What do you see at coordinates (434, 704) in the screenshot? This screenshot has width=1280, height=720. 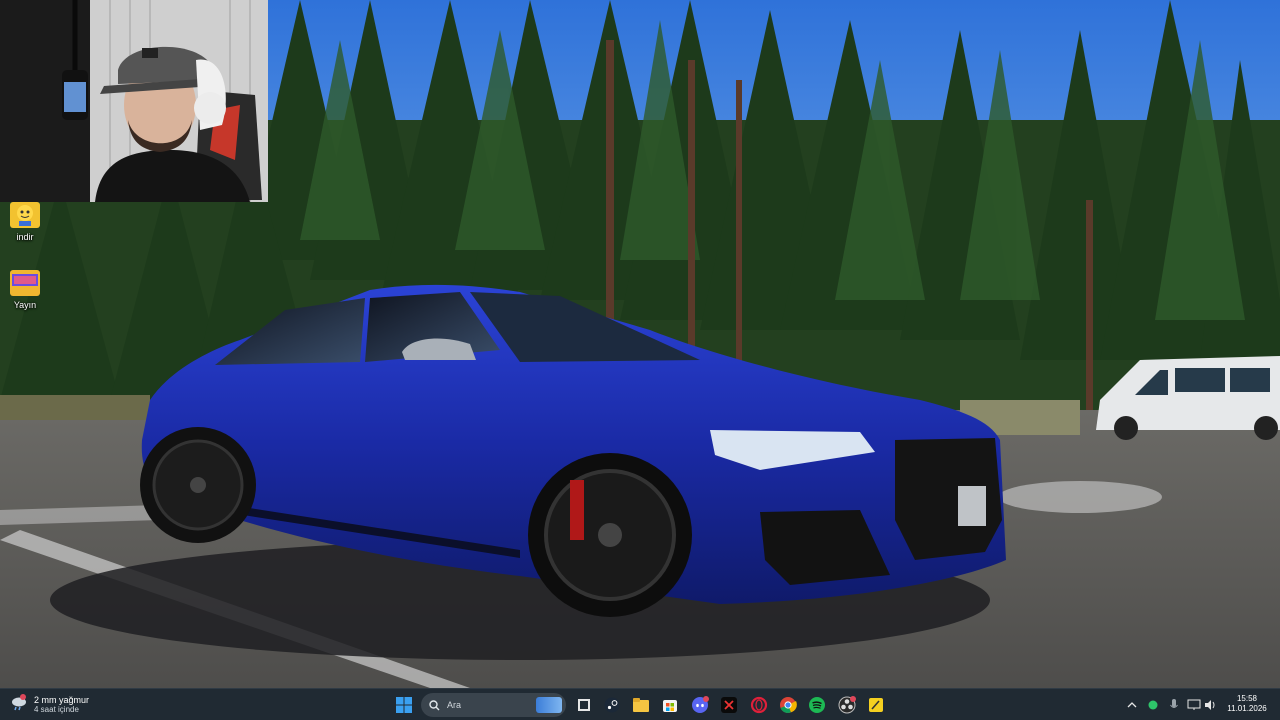 I see `search-icon` at bounding box center [434, 704].